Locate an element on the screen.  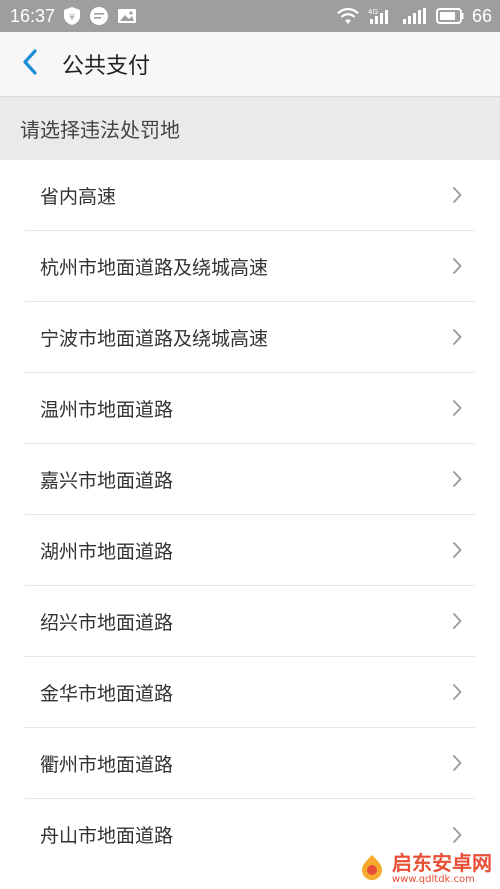
list-item-label: 温州市地面道路 is located at coordinates (107, 409).